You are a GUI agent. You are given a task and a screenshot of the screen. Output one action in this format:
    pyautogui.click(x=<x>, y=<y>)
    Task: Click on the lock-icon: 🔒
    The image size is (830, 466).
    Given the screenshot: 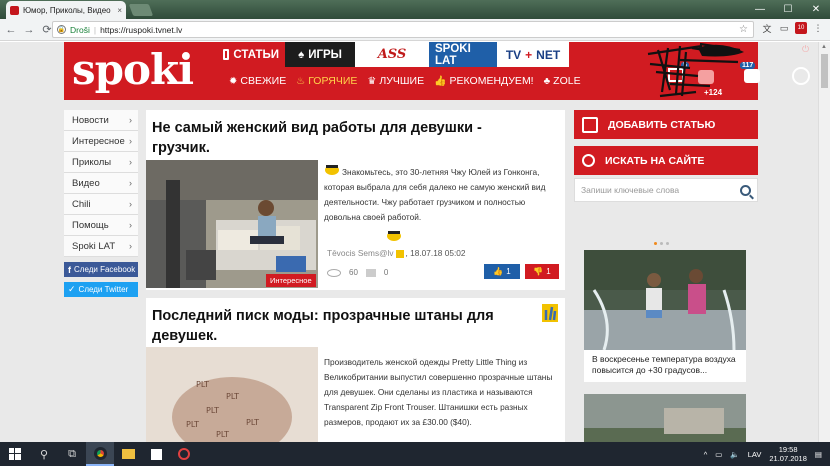 What is the action you would take?
    pyautogui.click(x=61, y=29)
    